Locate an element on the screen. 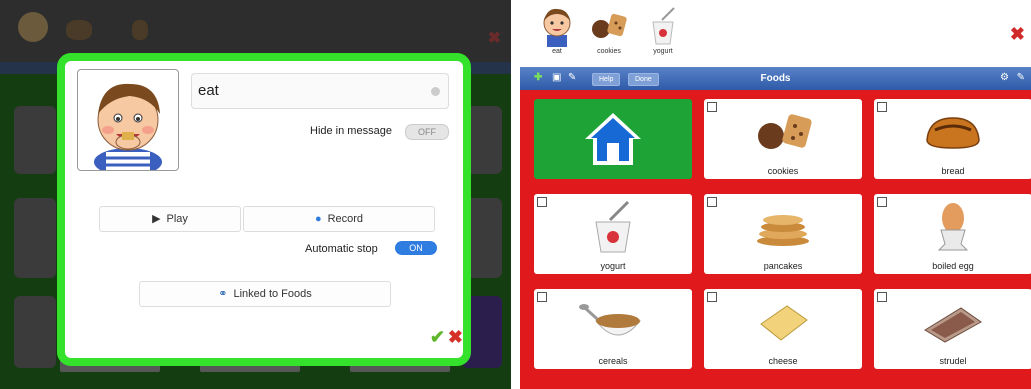 Image resolution: width=1031 pixels, height=389 pixels. clear-icon is located at coordinates (435, 91).